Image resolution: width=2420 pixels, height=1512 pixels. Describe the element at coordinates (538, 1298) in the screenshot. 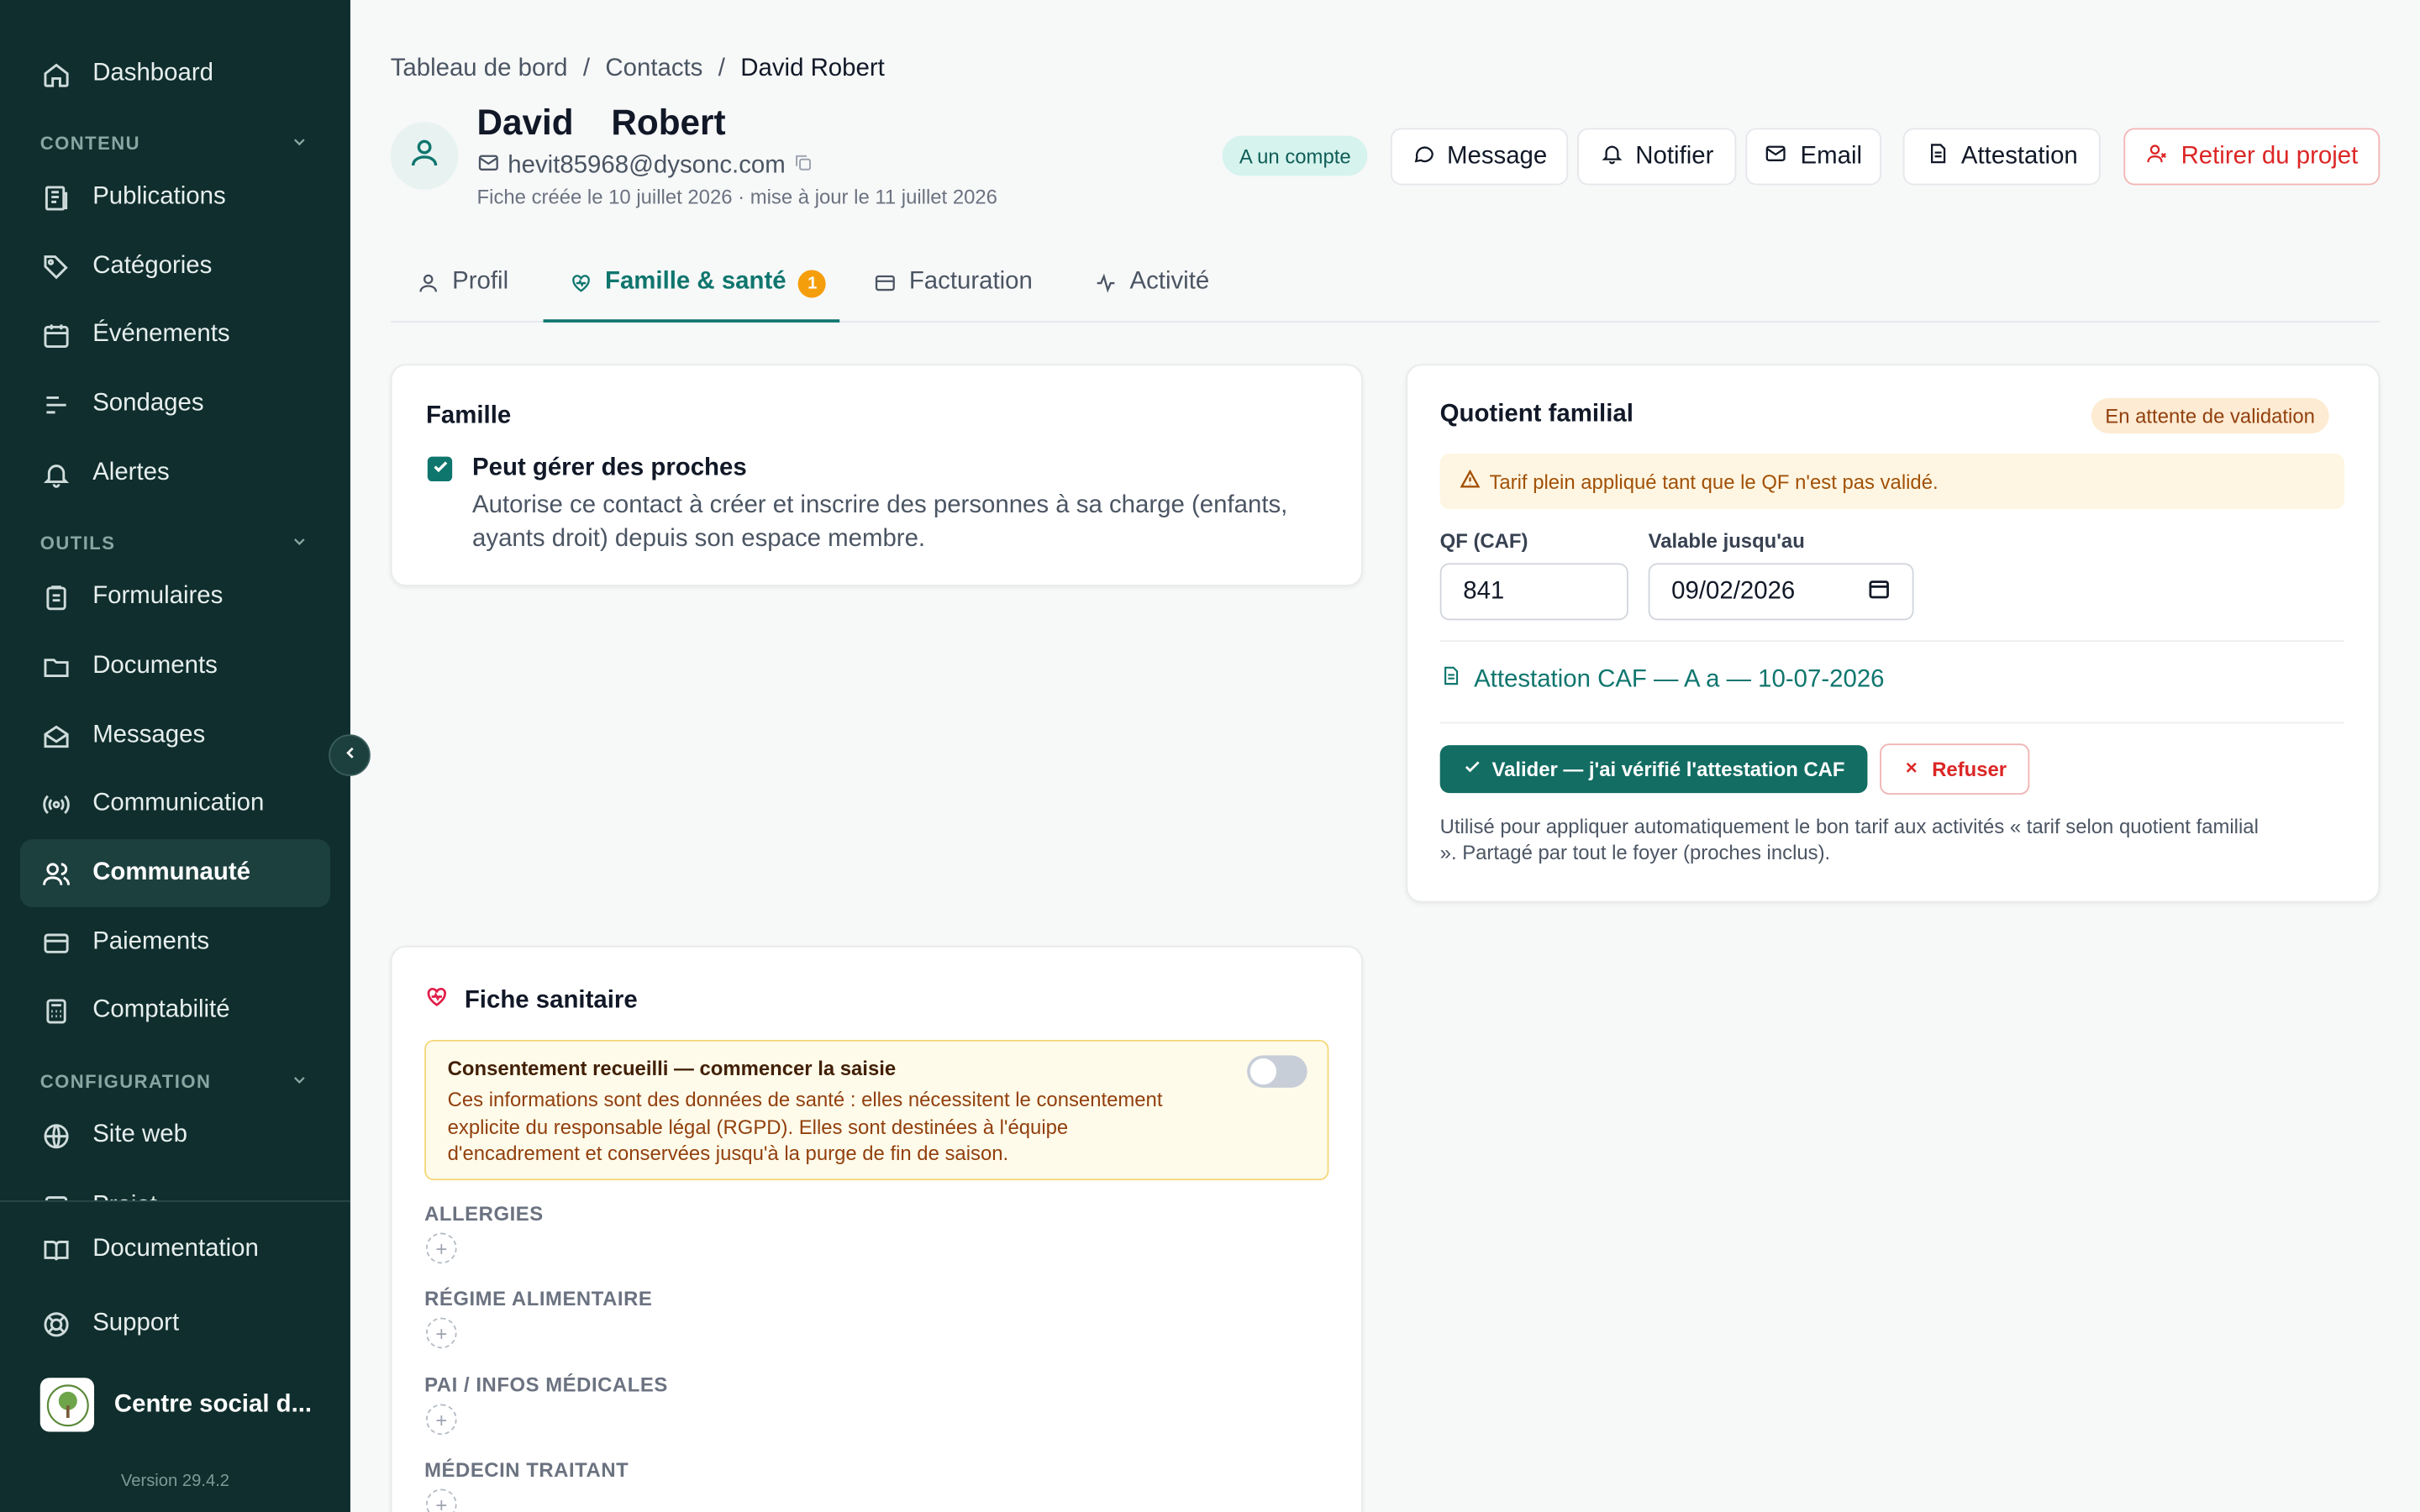

I see `regime-heading: RÉGIME ALIMENTAIRE` at that location.